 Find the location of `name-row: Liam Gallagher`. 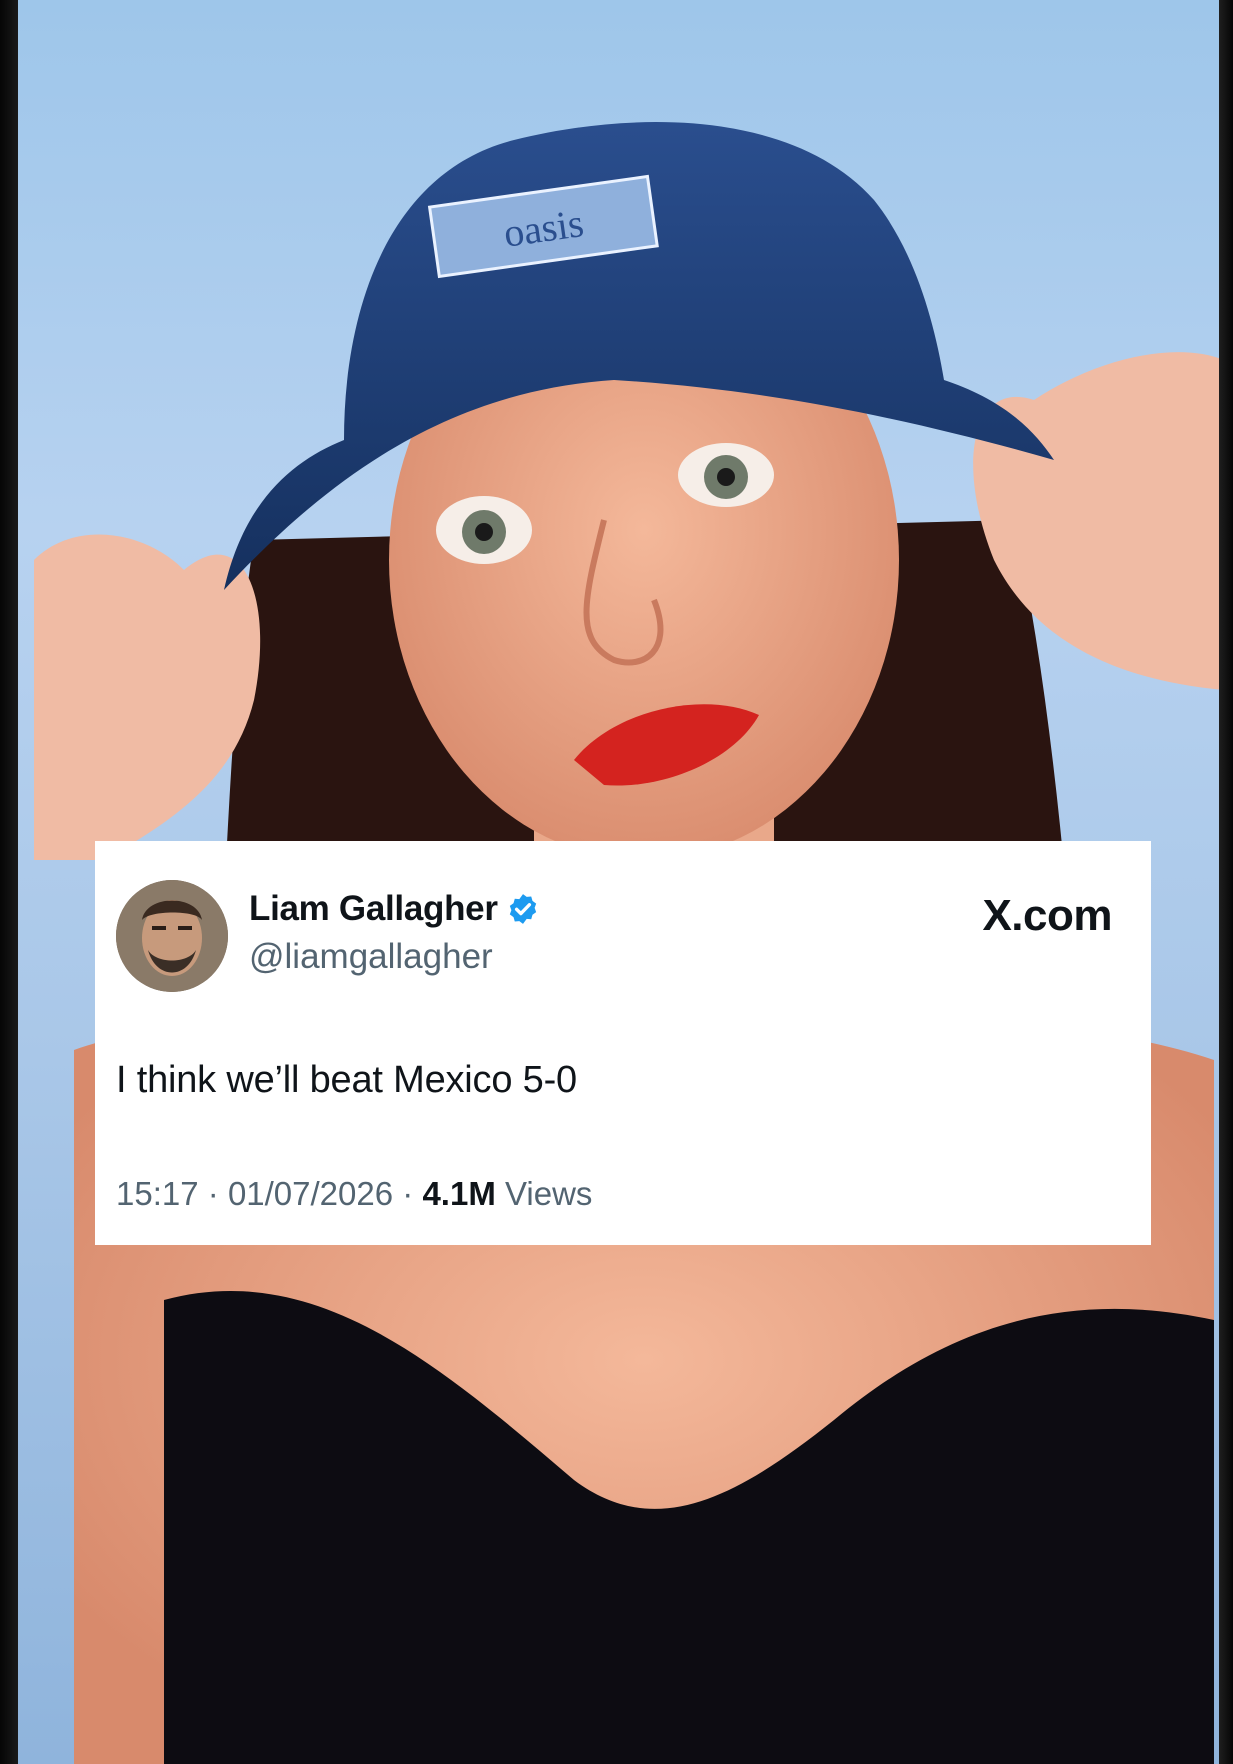

name-row: Liam Gallagher is located at coordinates (394, 909).